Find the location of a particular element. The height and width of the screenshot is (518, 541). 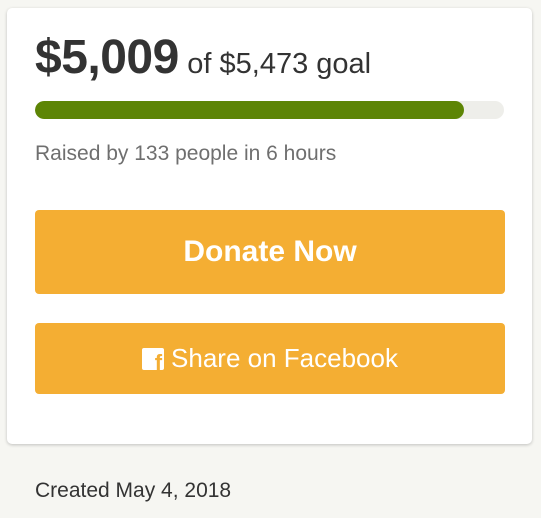

donate-now-button: Donate Now is located at coordinates (270, 252).